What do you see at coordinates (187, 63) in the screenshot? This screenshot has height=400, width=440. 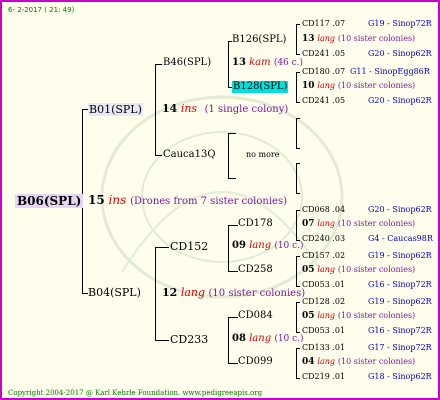 I see `b46-label: B46(SPL)` at bounding box center [187, 63].